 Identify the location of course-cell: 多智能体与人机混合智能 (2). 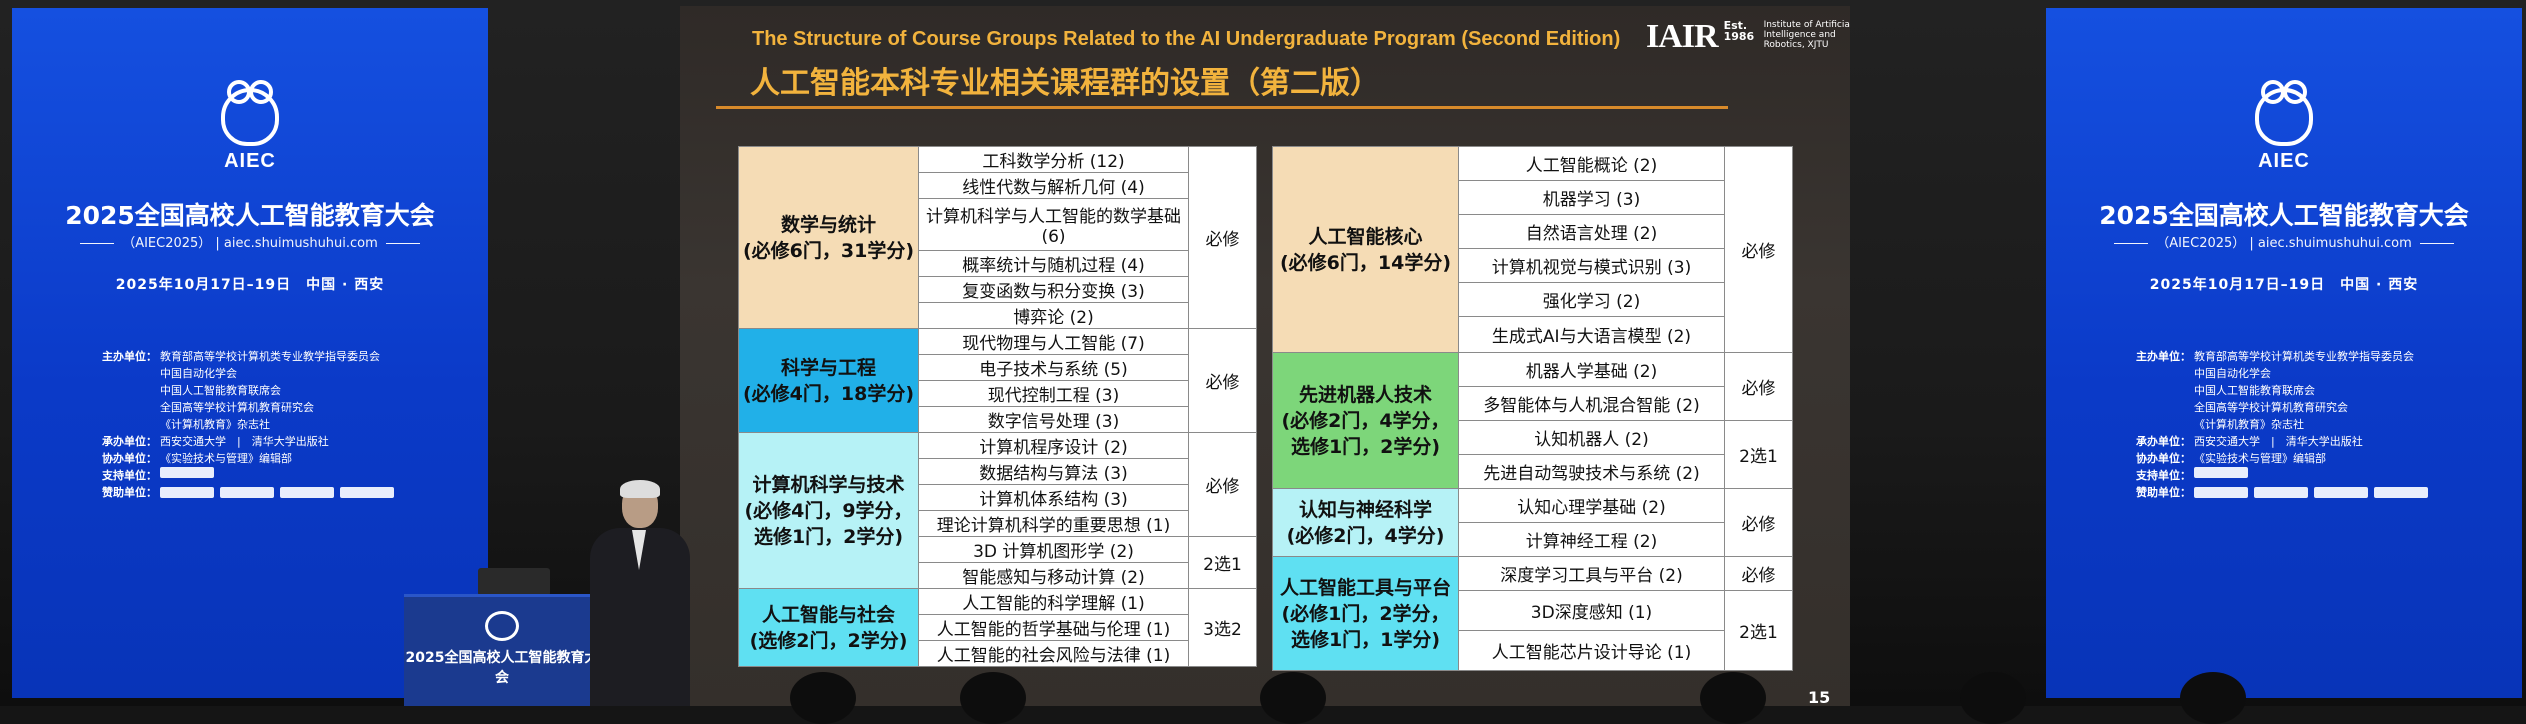
(1591, 403).